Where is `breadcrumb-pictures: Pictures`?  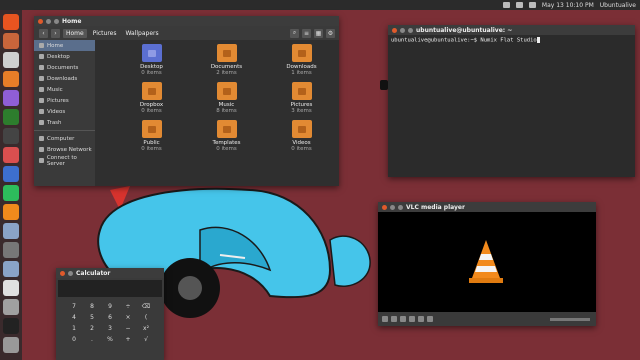 breadcrumb-pictures: Pictures is located at coordinates (105, 33).